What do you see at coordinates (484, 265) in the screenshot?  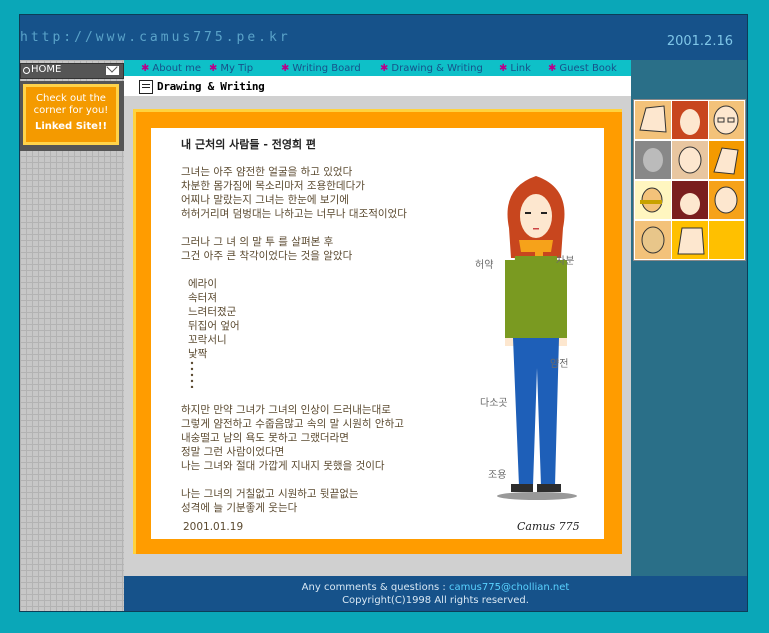 I see `figure-label: 허약` at bounding box center [484, 265].